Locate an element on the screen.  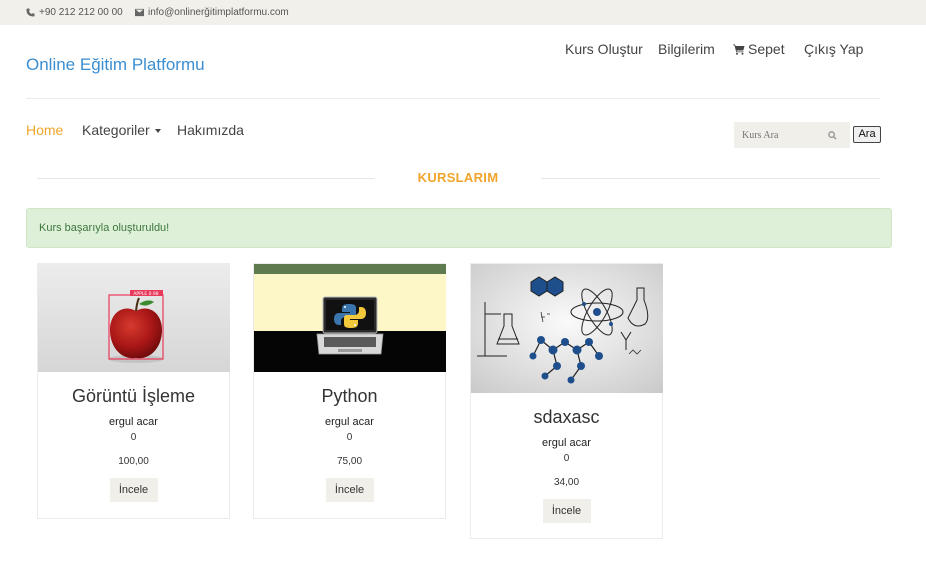
nav-my-info: Bilgilerim is located at coordinates (686, 49).